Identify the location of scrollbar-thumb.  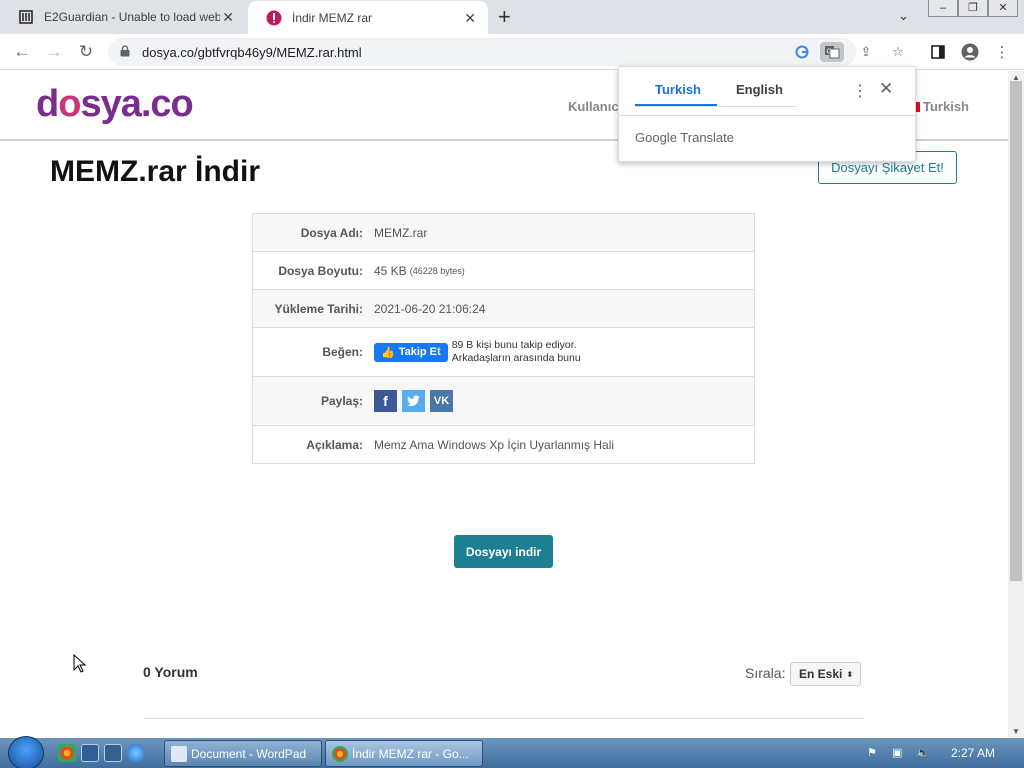
(1016, 331).